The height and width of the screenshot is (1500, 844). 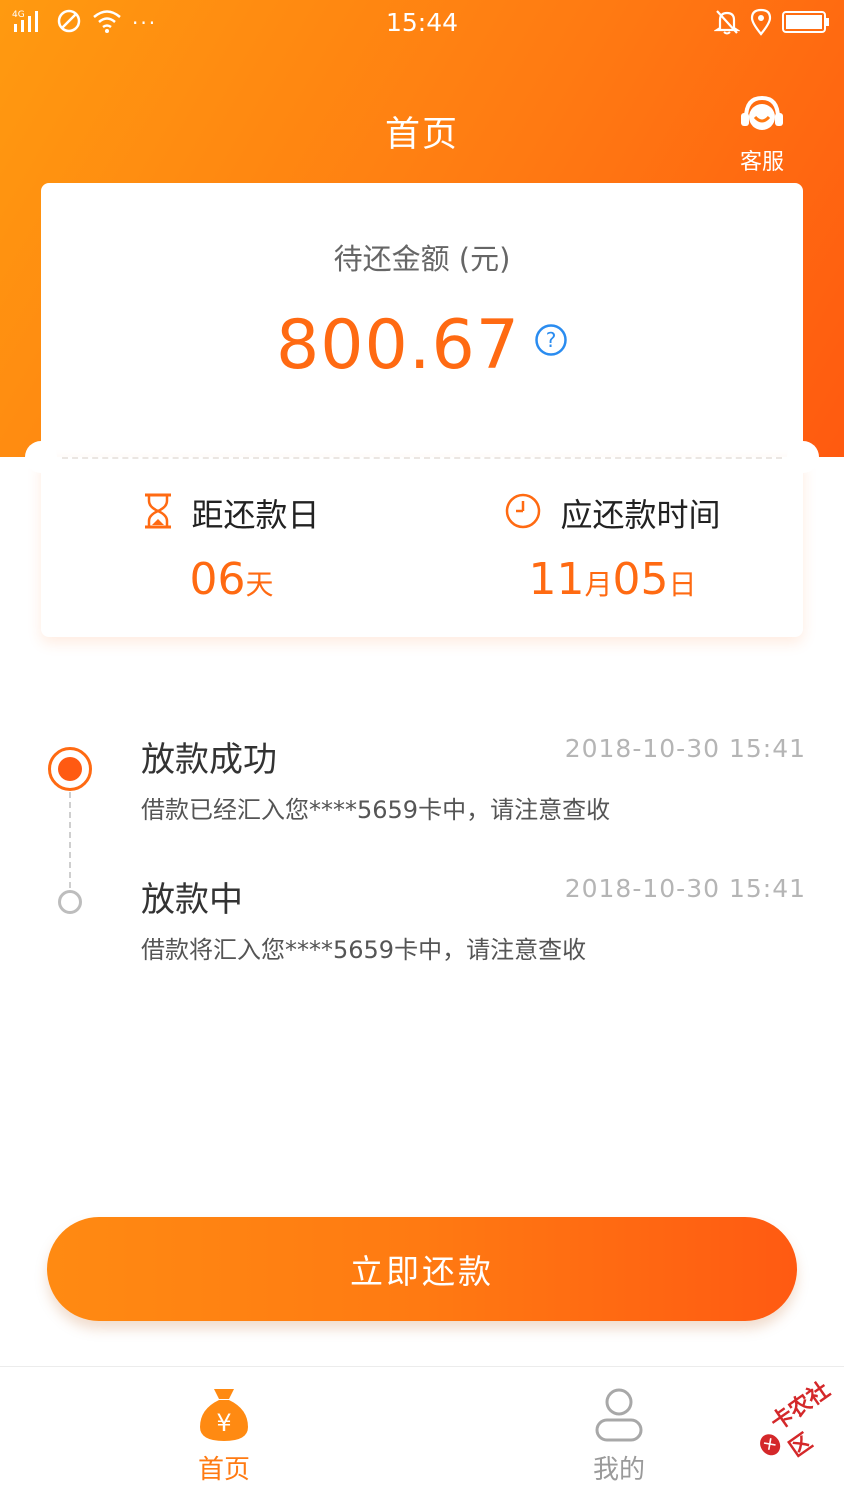 I want to click on page-title: 首页, so click(x=421, y=135).